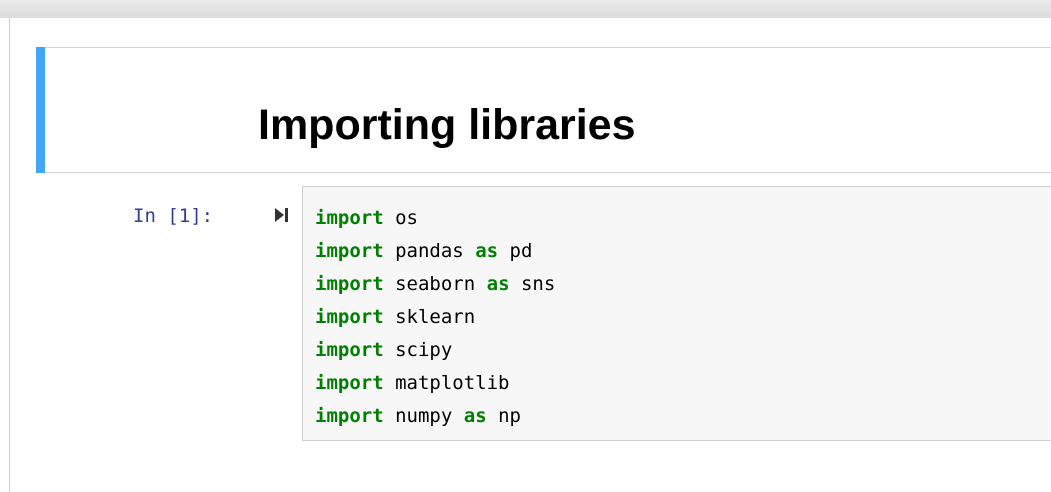 The height and width of the screenshot is (492, 1051). I want to click on code-line: import seaborn as sns, so click(435, 284).